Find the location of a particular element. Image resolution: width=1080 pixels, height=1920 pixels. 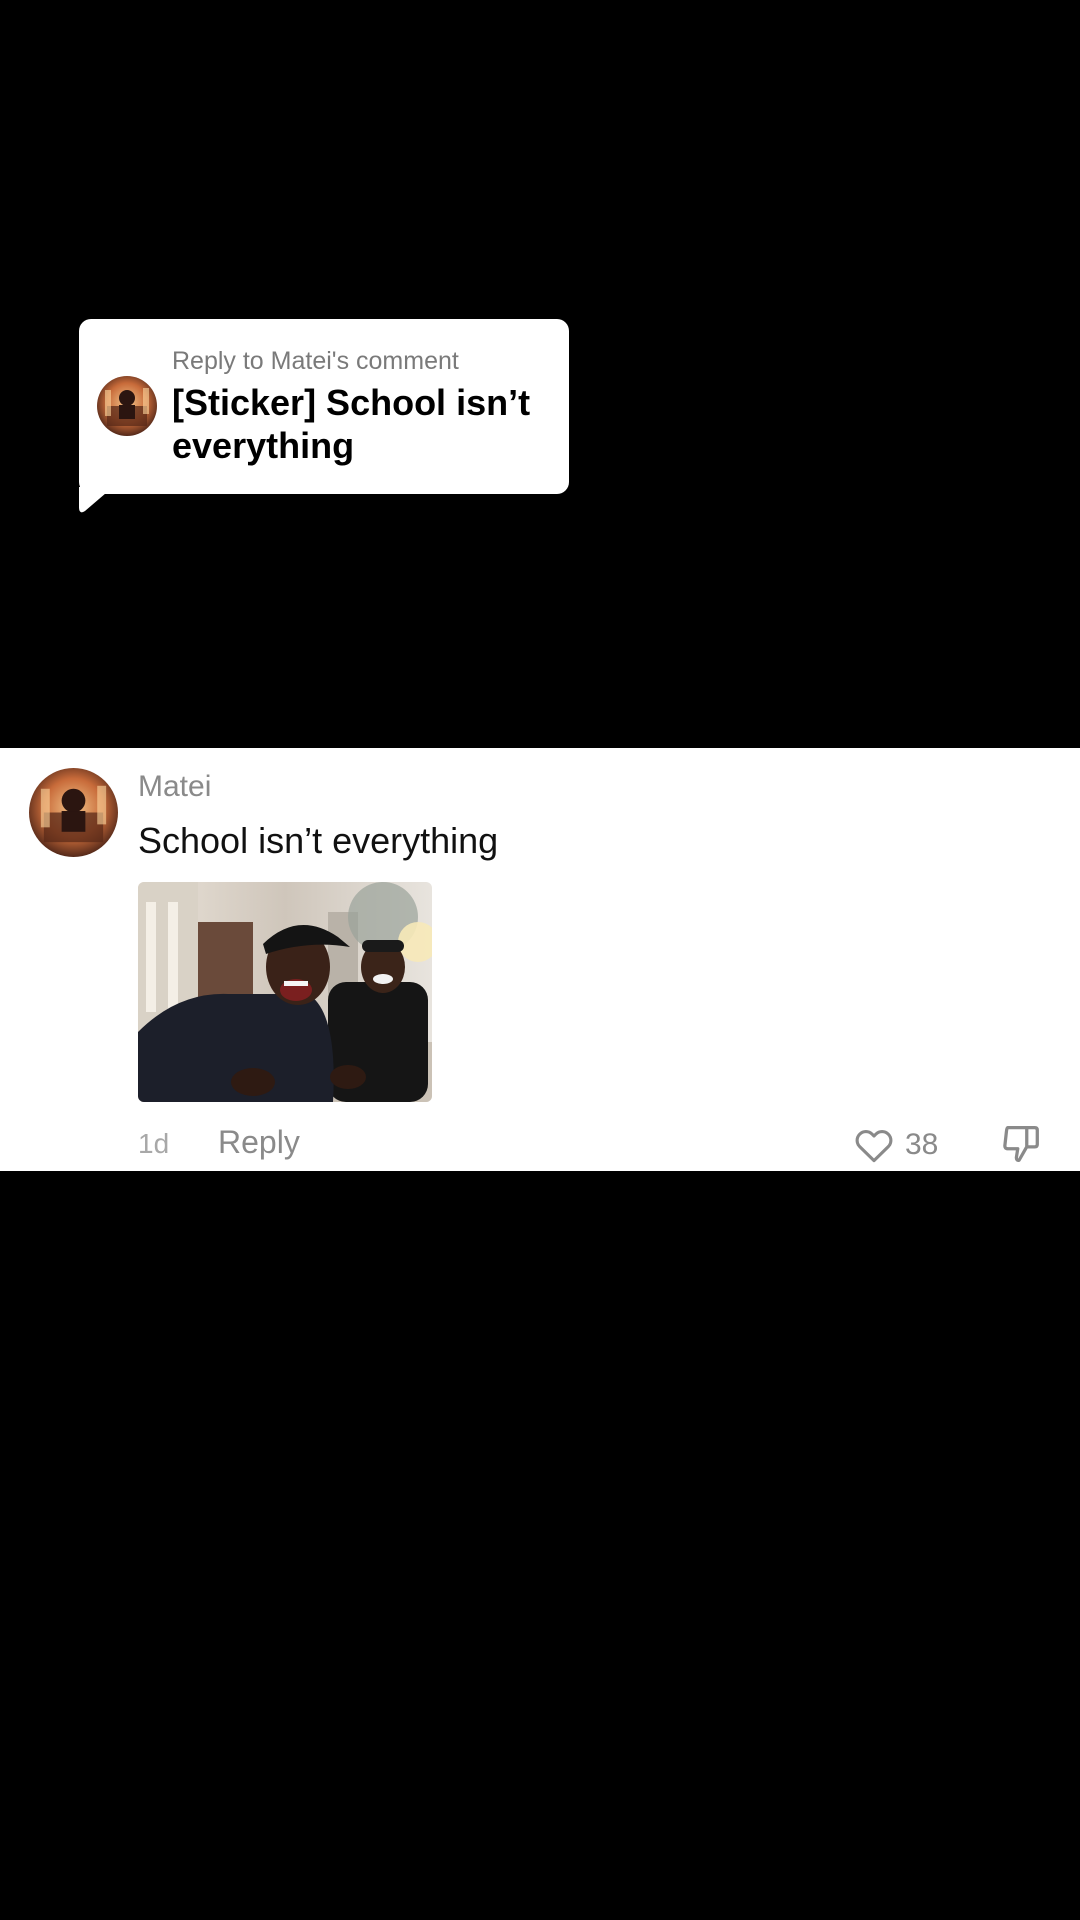

heart-icon is located at coordinates (874, 1145).